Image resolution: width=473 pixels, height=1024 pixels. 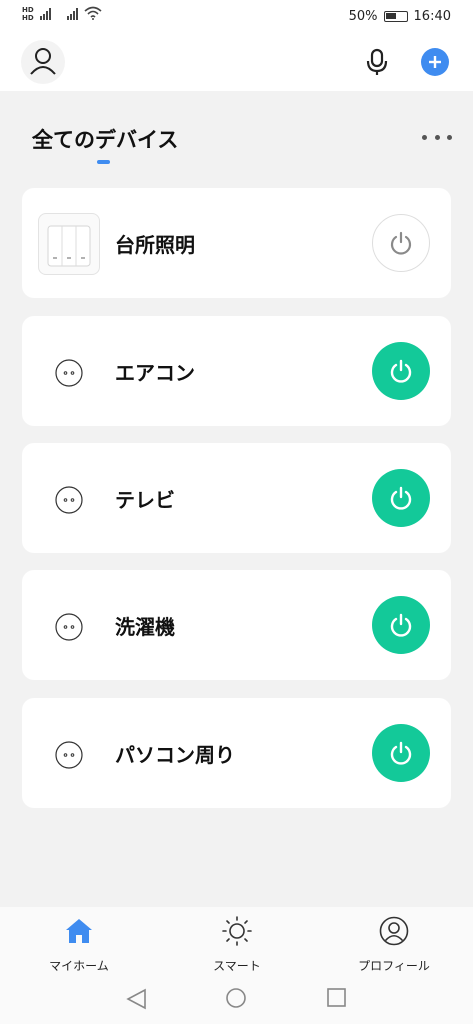 What do you see at coordinates (237, 966) in the screenshot?
I see `nav-label: スマート` at bounding box center [237, 966].